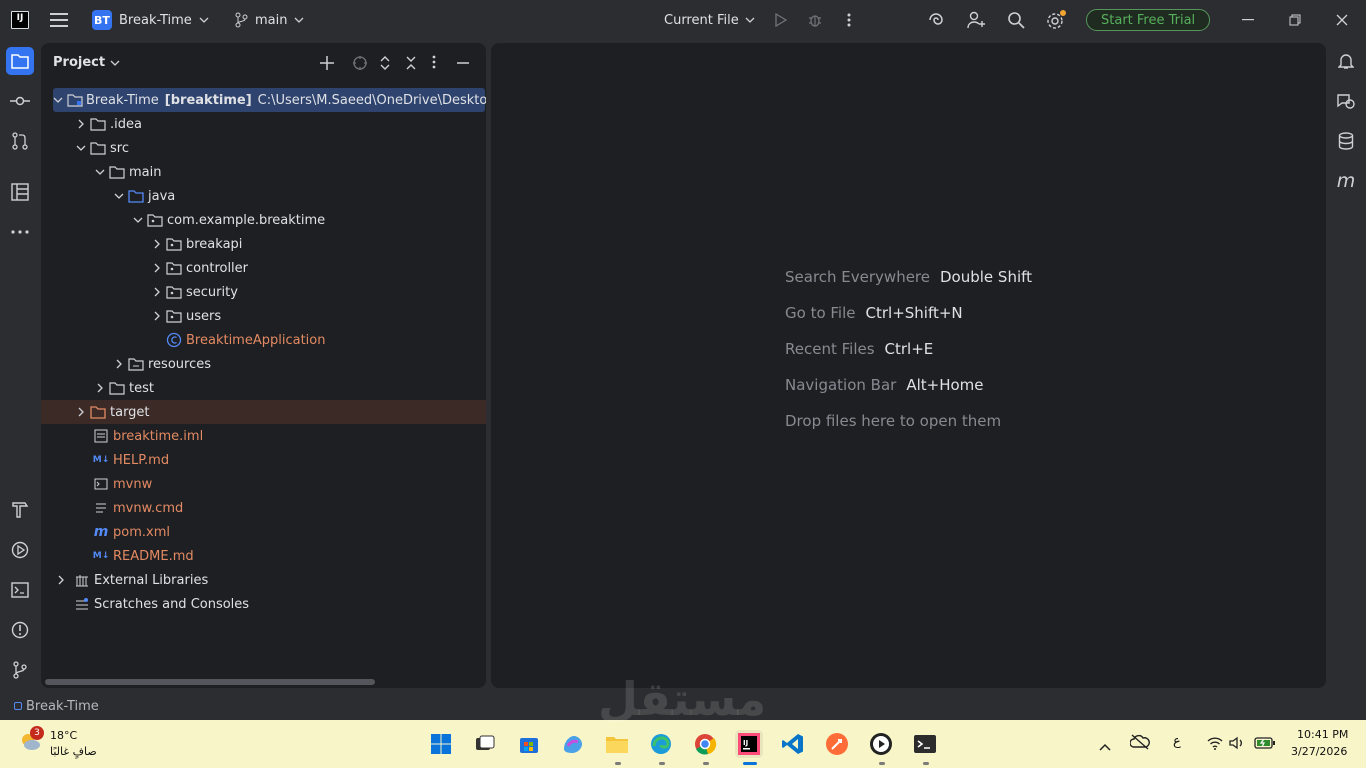 Image resolution: width=1366 pixels, height=768 pixels. I want to click on tree-row-pom-xml: m pom.xml, so click(263, 532).